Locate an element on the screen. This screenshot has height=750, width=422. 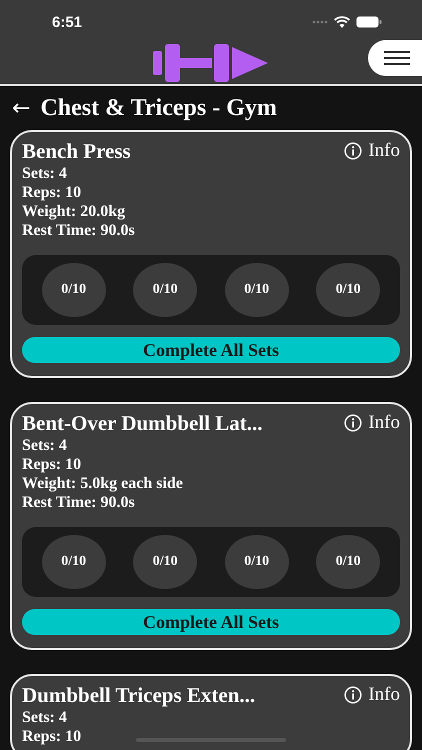
logo-icon is located at coordinates (211, 63).